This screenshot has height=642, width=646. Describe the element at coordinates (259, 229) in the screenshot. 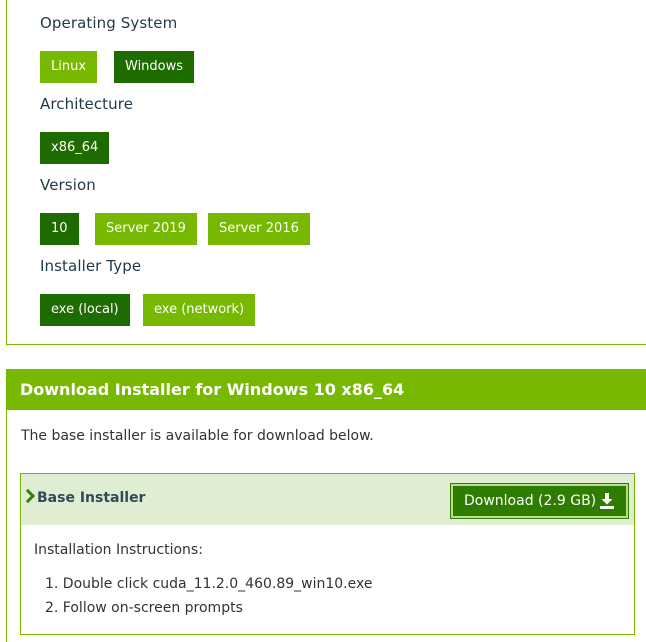

I see `version-option-server-2016: Server 2016` at that location.